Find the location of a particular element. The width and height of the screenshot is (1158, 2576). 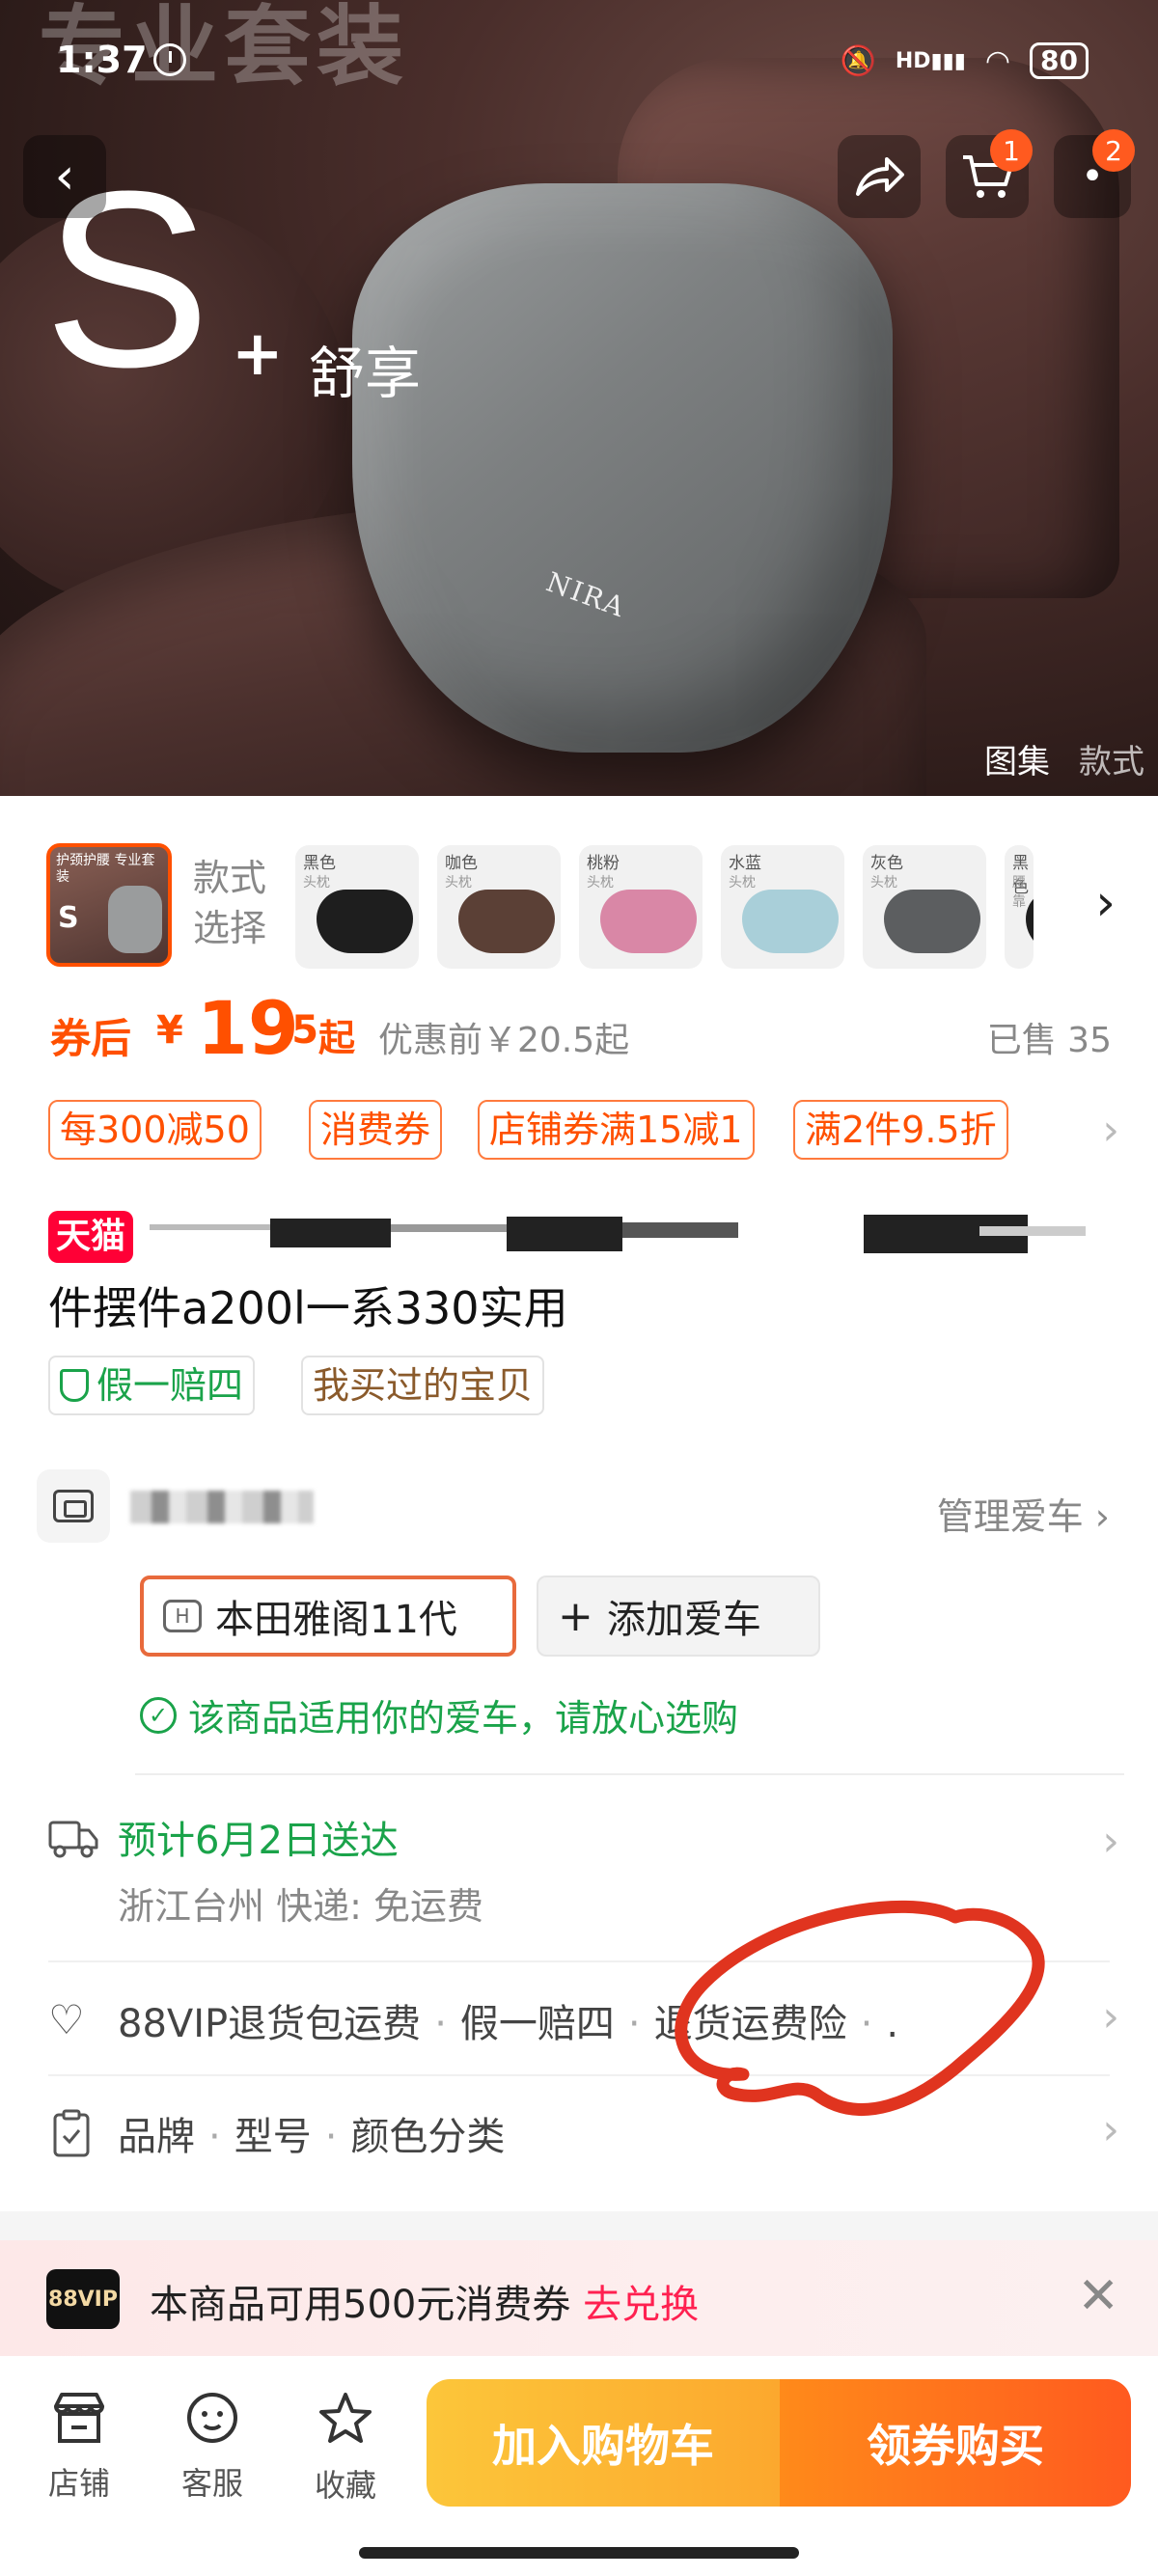

back-button: ‹ is located at coordinates (64, 176).